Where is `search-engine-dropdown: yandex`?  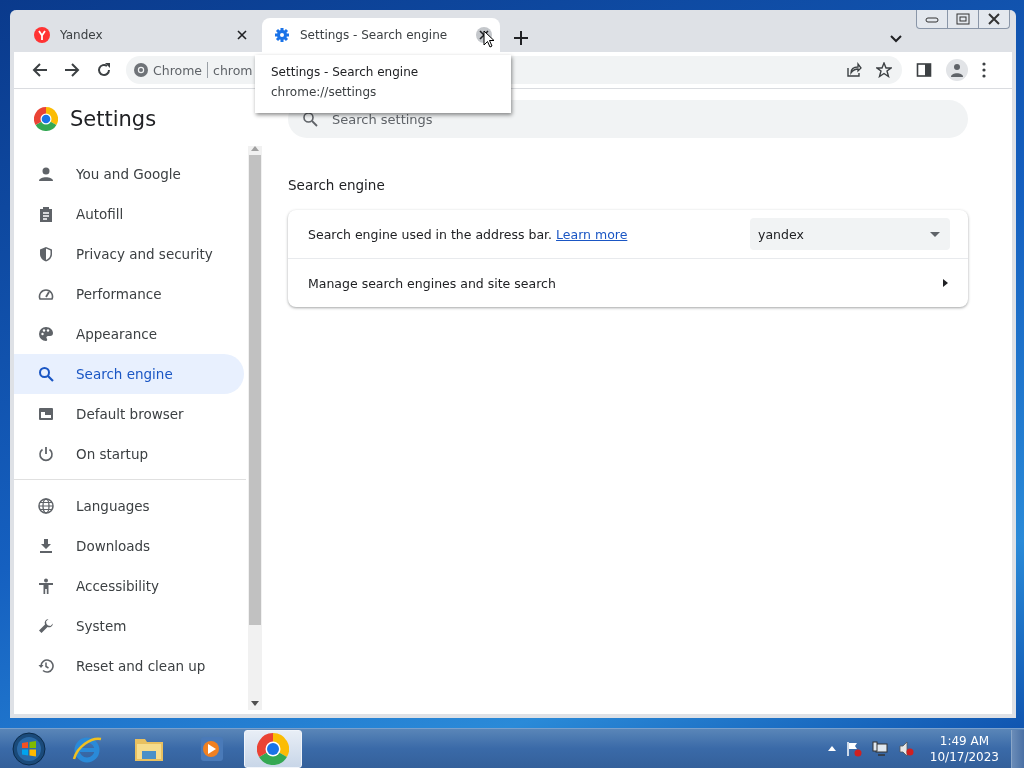
search-engine-dropdown: yandex is located at coordinates (850, 234).